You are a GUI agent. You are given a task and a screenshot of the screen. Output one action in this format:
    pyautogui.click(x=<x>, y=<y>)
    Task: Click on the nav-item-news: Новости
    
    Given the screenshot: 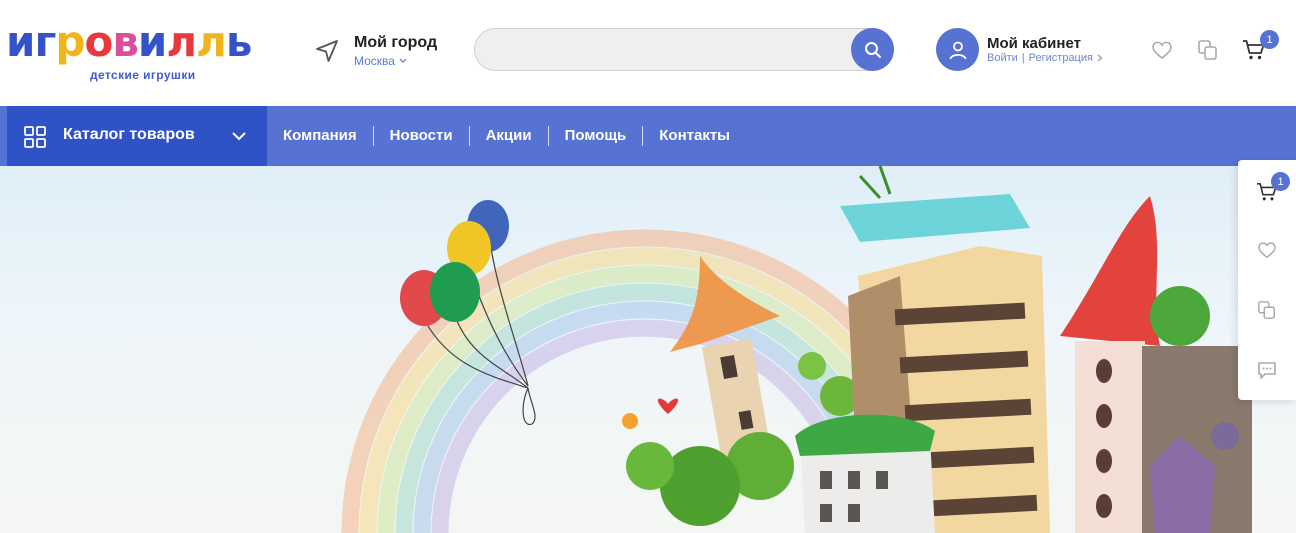 What is the action you would take?
    pyautogui.click(x=422, y=136)
    